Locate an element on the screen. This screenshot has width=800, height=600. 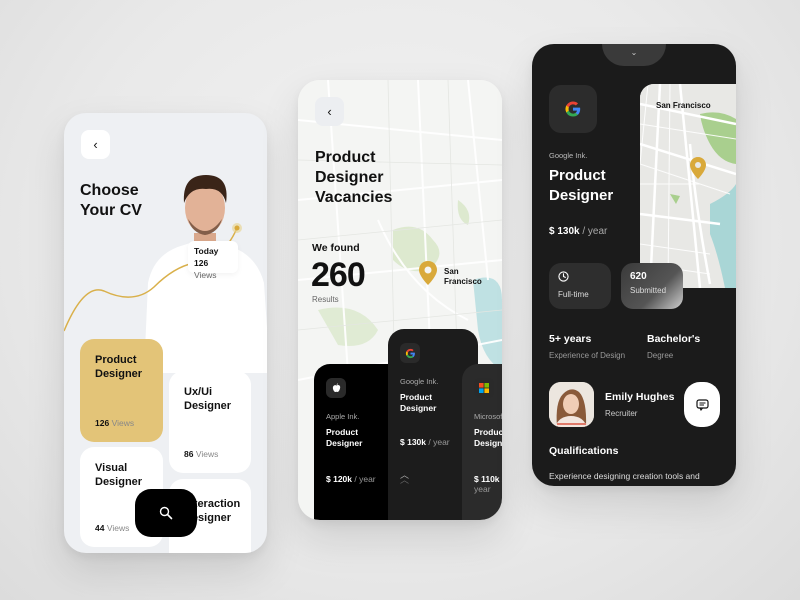
degree-info: Bachelor's Degree is located at coordinates (673, 346).